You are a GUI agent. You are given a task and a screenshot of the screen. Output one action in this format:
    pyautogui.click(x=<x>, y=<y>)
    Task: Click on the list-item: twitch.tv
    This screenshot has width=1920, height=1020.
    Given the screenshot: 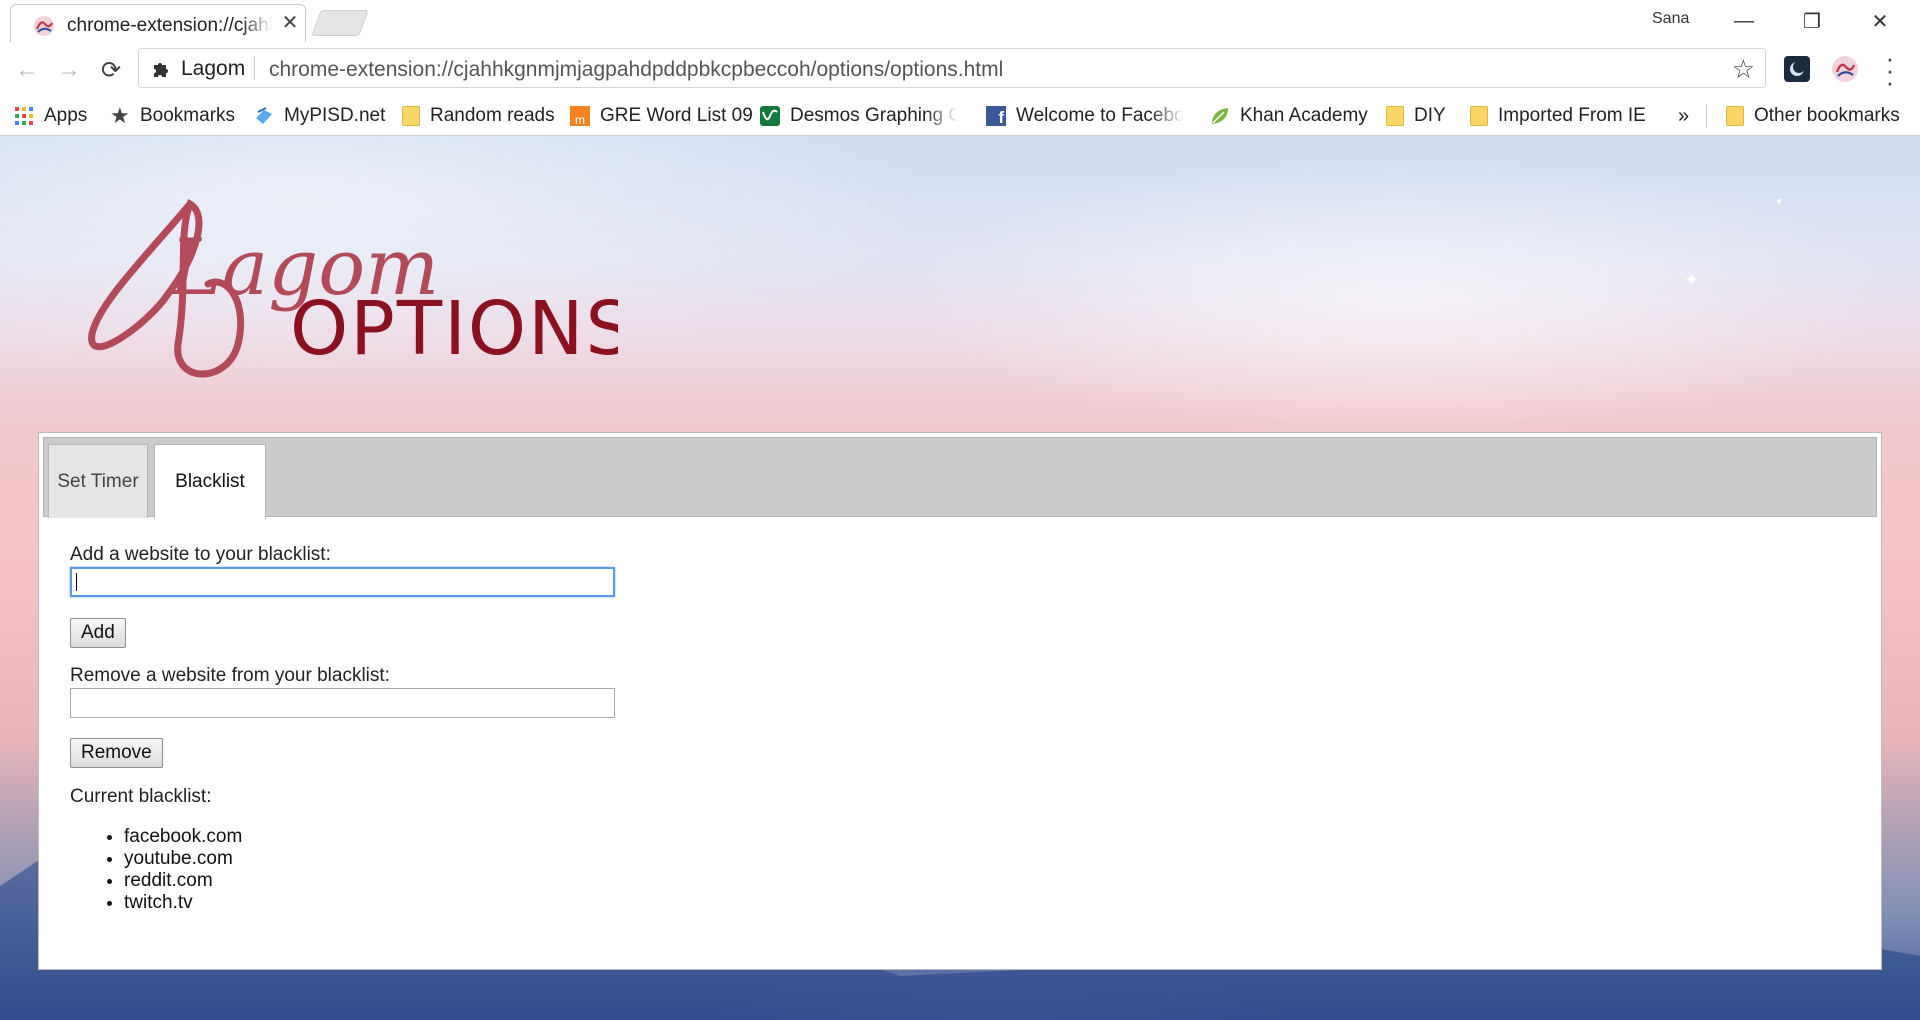 What is the action you would take?
    pyautogui.click(x=183, y=903)
    